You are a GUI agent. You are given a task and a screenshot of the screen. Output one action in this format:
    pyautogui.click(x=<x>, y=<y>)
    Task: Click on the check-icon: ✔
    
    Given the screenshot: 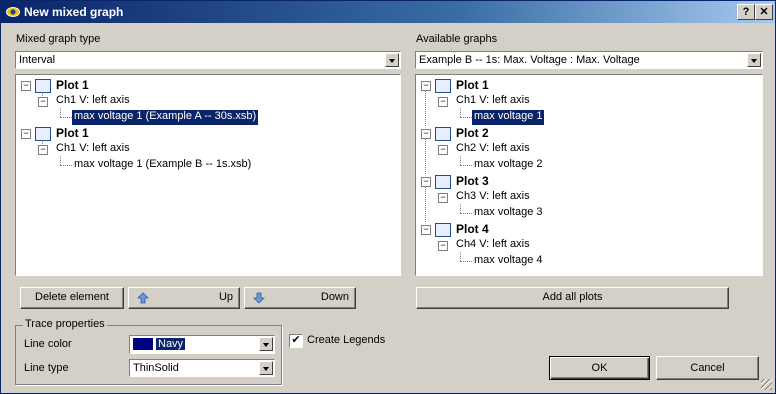 What is the action you would take?
    pyautogui.click(x=296, y=340)
    